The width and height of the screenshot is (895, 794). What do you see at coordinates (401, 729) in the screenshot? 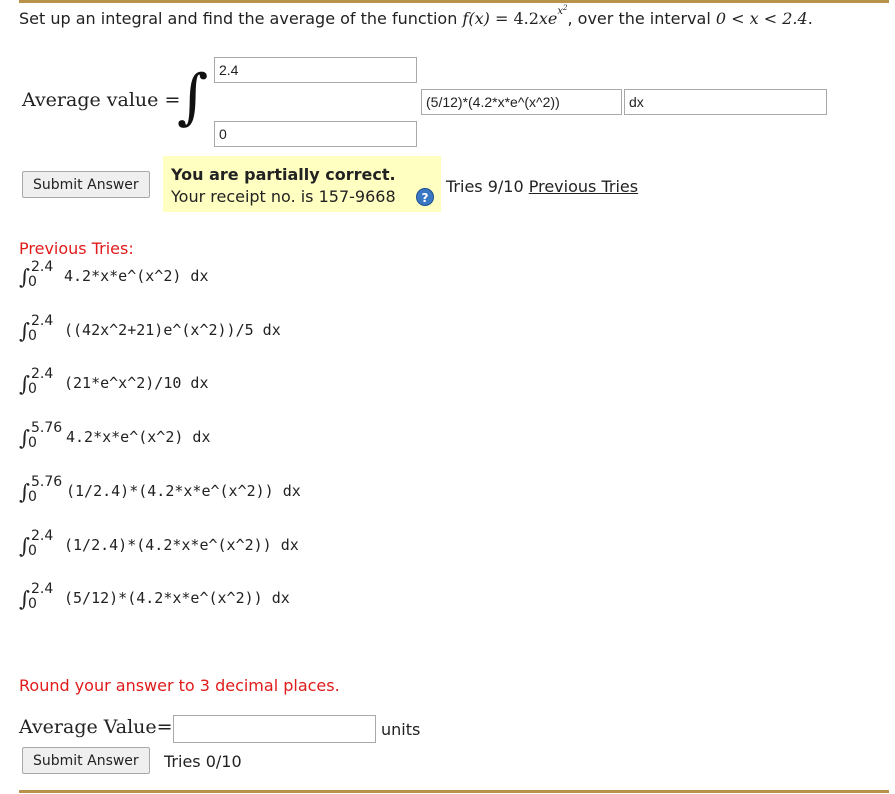
I see `units-label: units` at bounding box center [401, 729].